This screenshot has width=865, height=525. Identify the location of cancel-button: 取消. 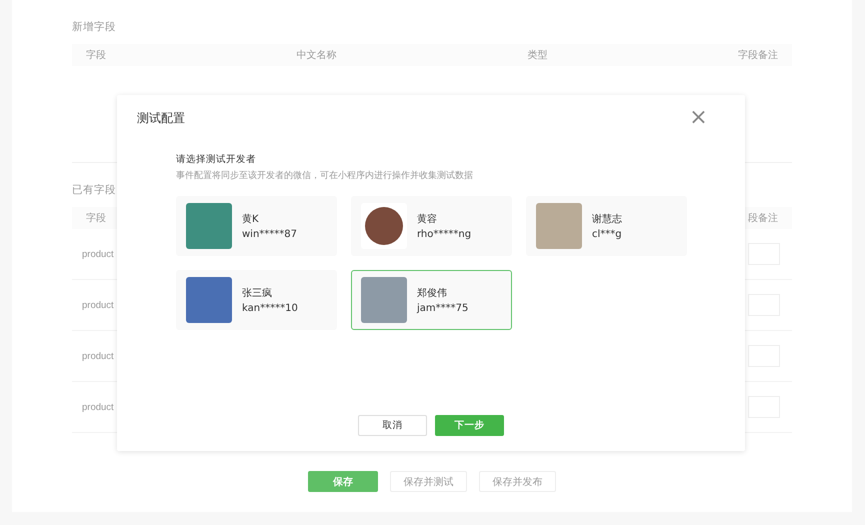
(392, 425).